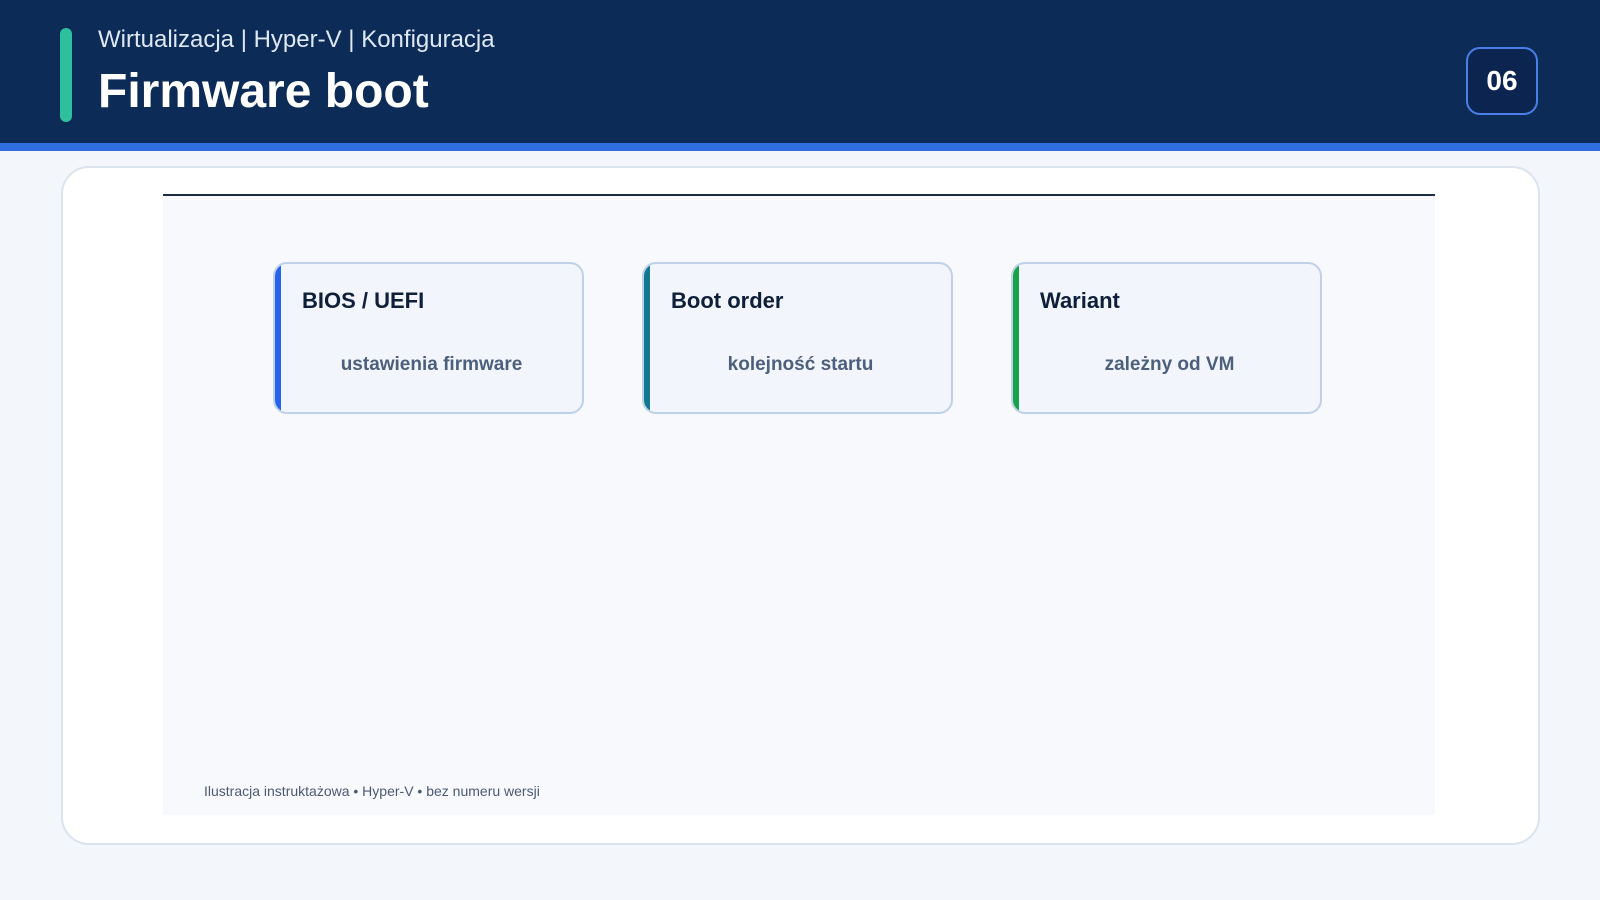 This screenshot has height=900, width=1600. Describe the element at coordinates (66, 75) in the screenshot. I see `header-accent-bar` at that location.